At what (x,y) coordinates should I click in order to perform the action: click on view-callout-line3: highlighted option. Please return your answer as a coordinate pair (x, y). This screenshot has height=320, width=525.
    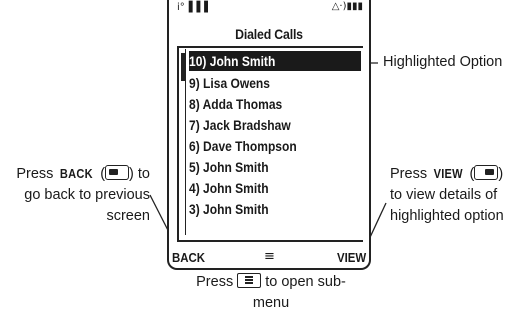
    Looking at the image, I should click on (447, 216).